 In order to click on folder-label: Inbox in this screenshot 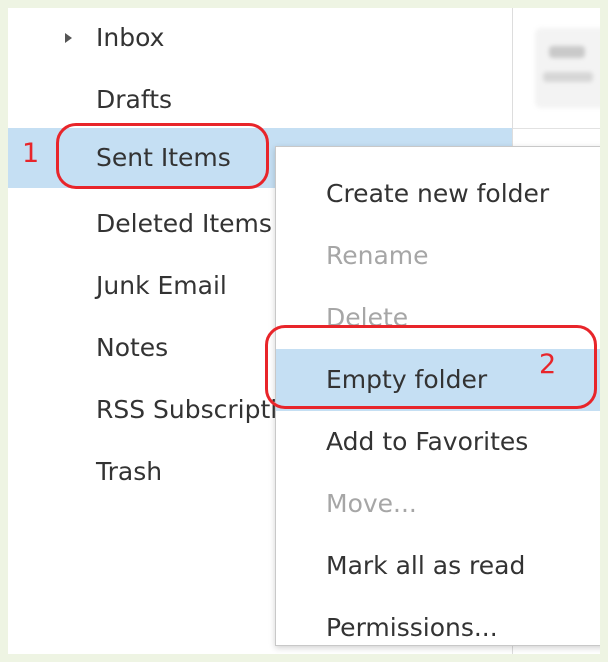, I will do `click(130, 37)`.